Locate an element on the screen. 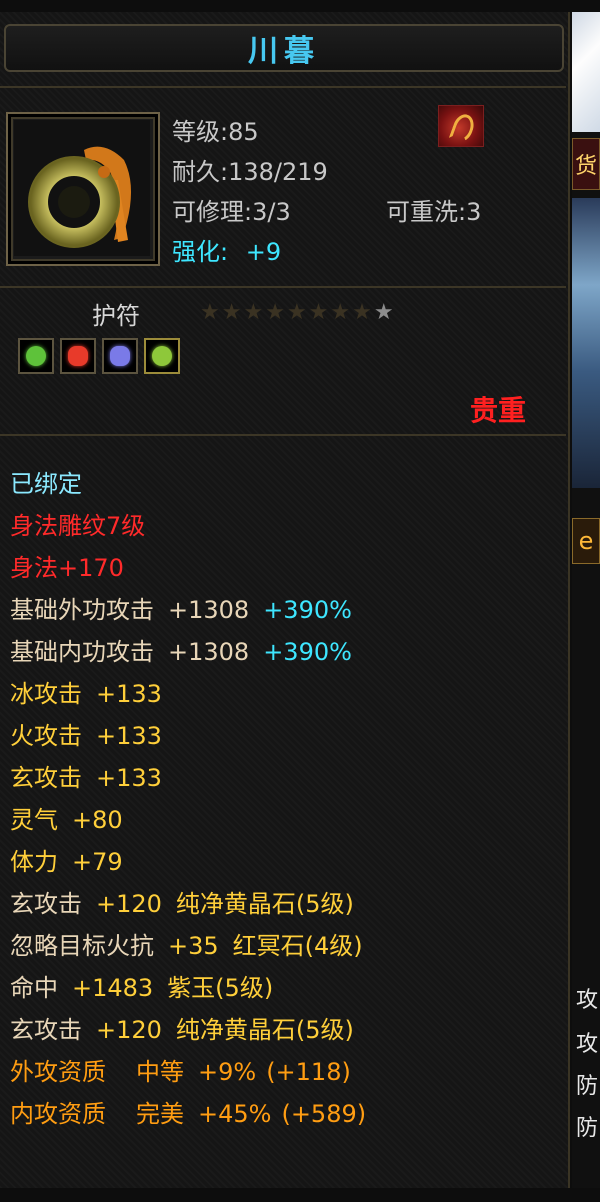 This screenshot has height=1202, width=600. attribute-line: 身法雕纹7级 is located at coordinates (77, 523).